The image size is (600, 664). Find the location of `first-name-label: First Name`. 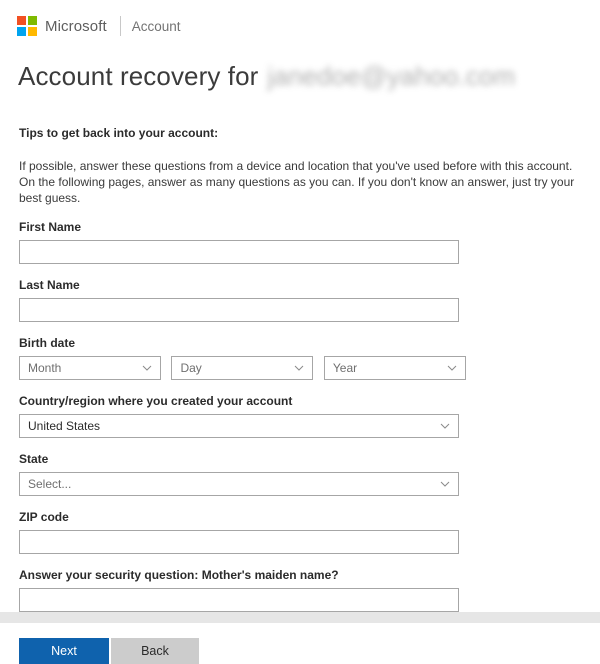

first-name-label: First Name is located at coordinates (50, 227).